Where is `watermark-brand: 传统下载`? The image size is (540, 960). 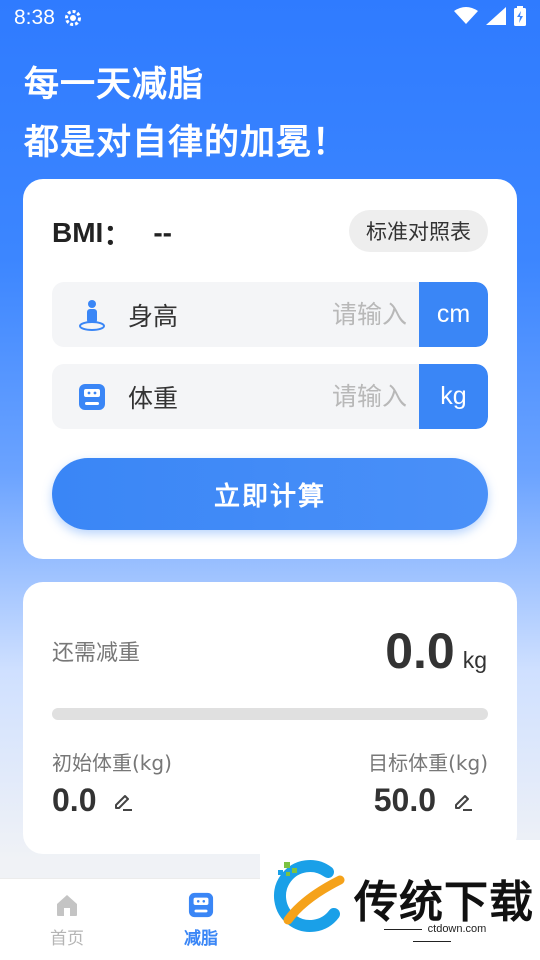
watermark-brand: 传统下载 is located at coordinates (444, 902).